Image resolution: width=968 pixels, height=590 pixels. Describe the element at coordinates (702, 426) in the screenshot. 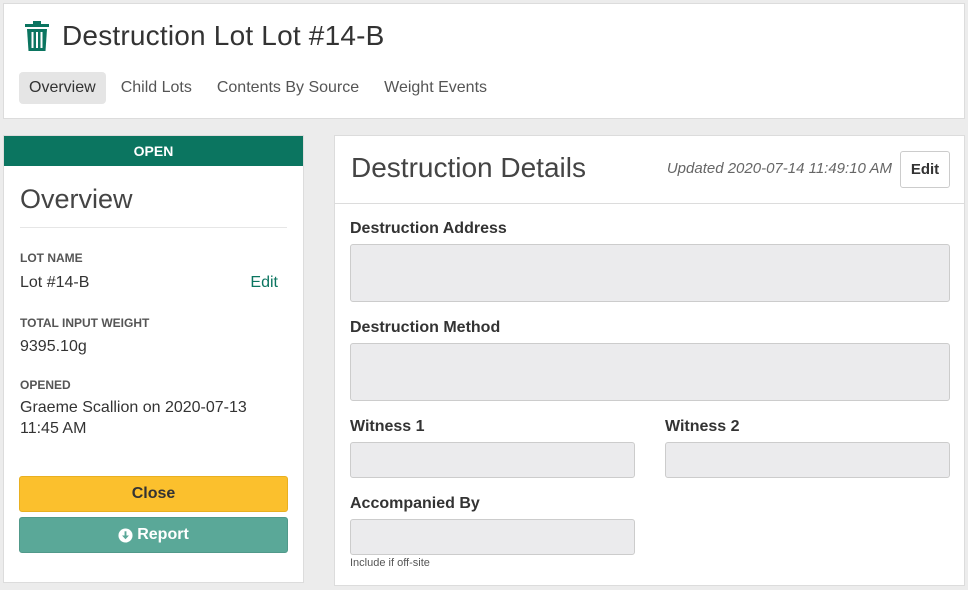

I see `witness-2-label: Witness 2` at that location.